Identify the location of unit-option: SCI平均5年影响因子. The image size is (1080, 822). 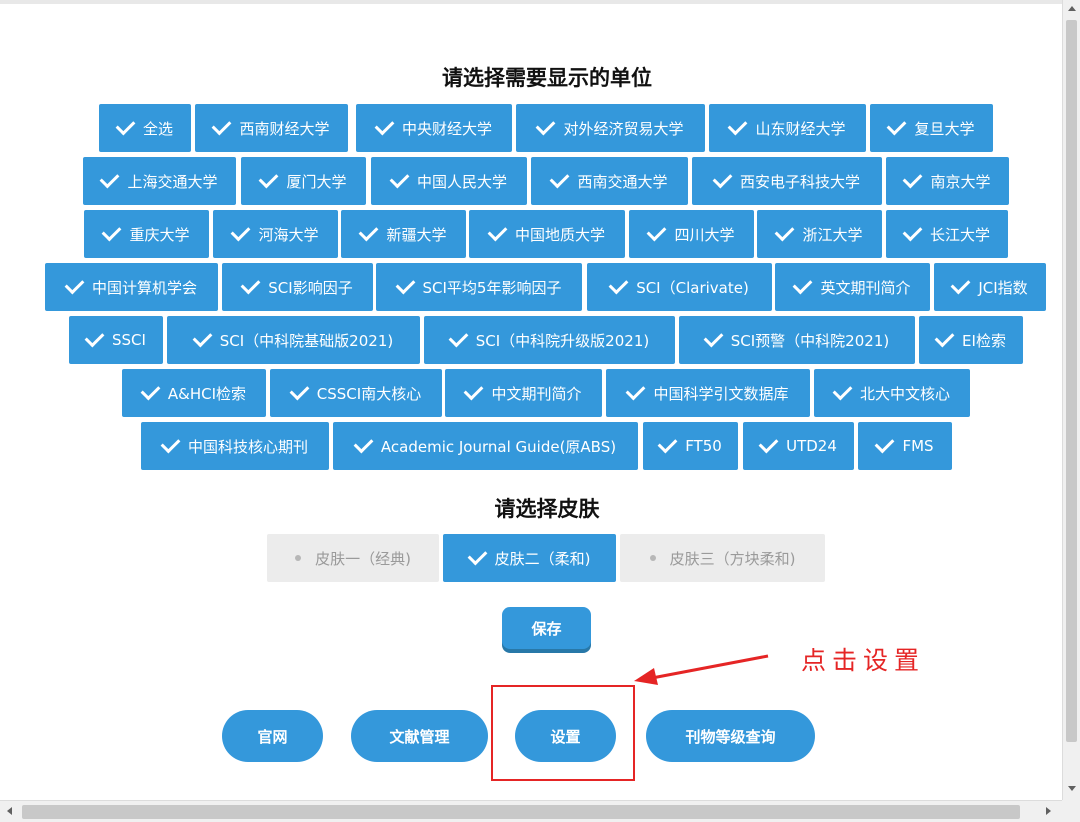
(479, 287).